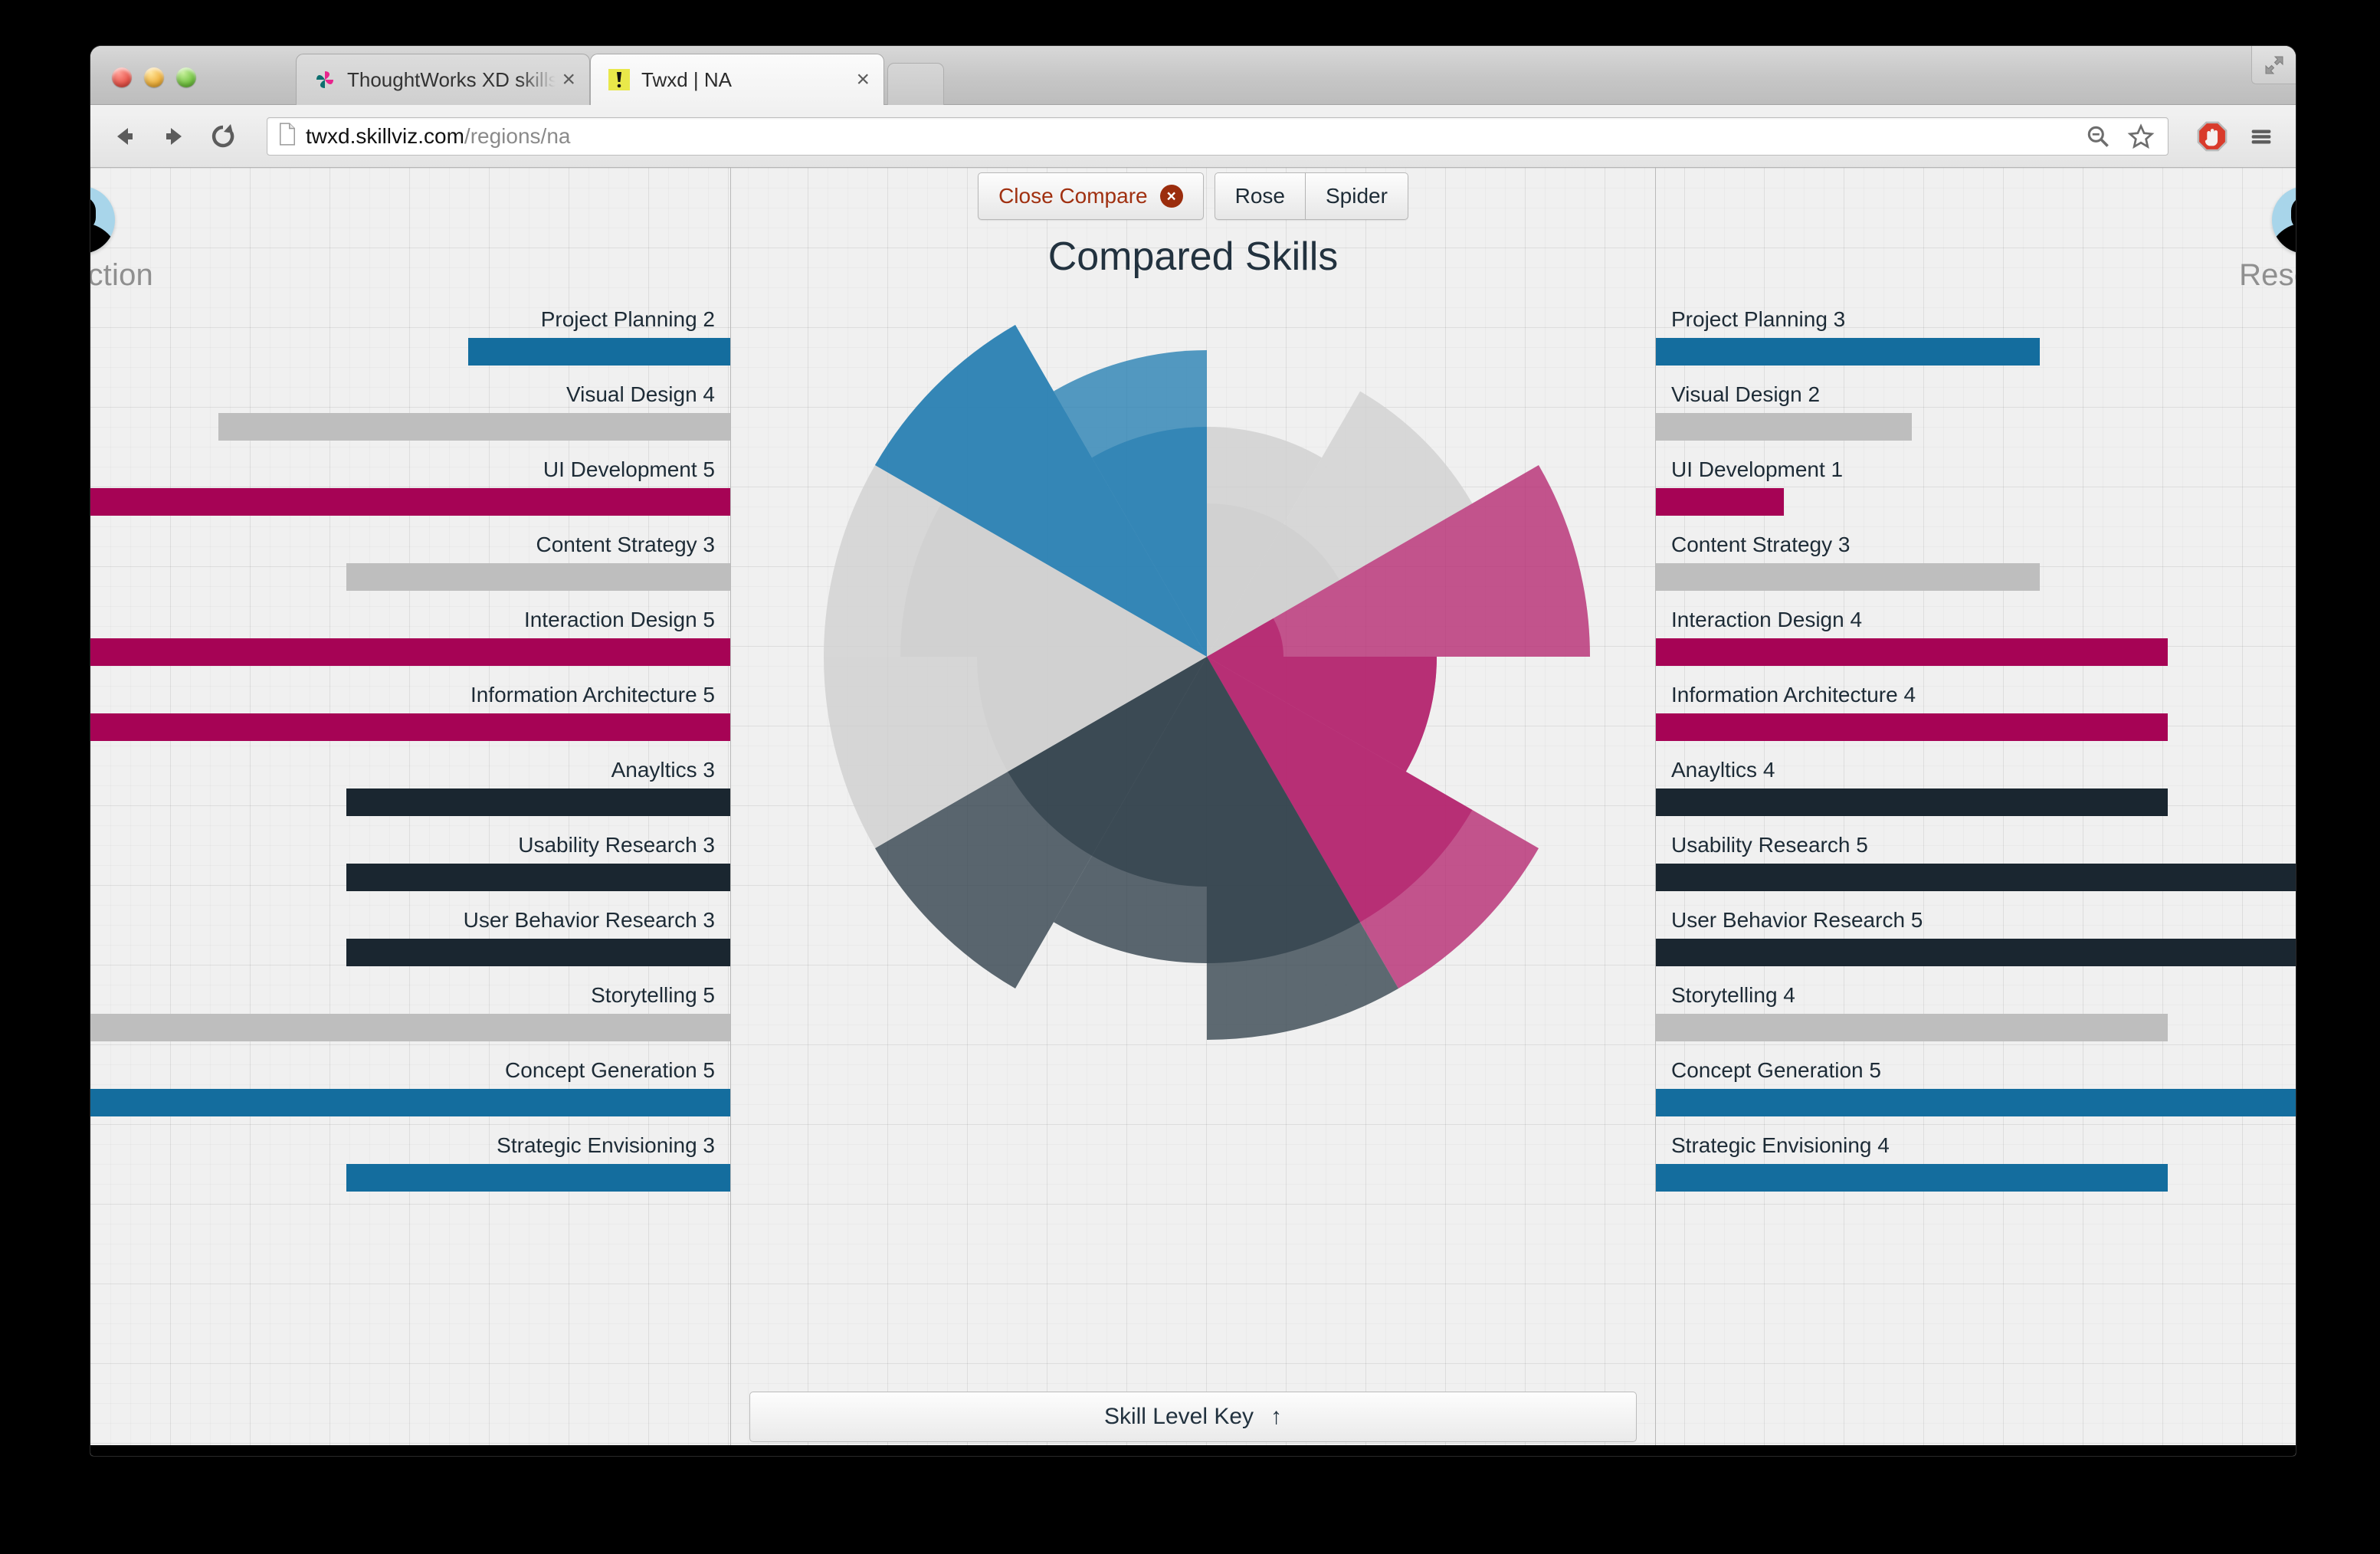 This screenshot has height=1554, width=2380. What do you see at coordinates (2212, 136) in the screenshot?
I see `adblock-icon` at bounding box center [2212, 136].